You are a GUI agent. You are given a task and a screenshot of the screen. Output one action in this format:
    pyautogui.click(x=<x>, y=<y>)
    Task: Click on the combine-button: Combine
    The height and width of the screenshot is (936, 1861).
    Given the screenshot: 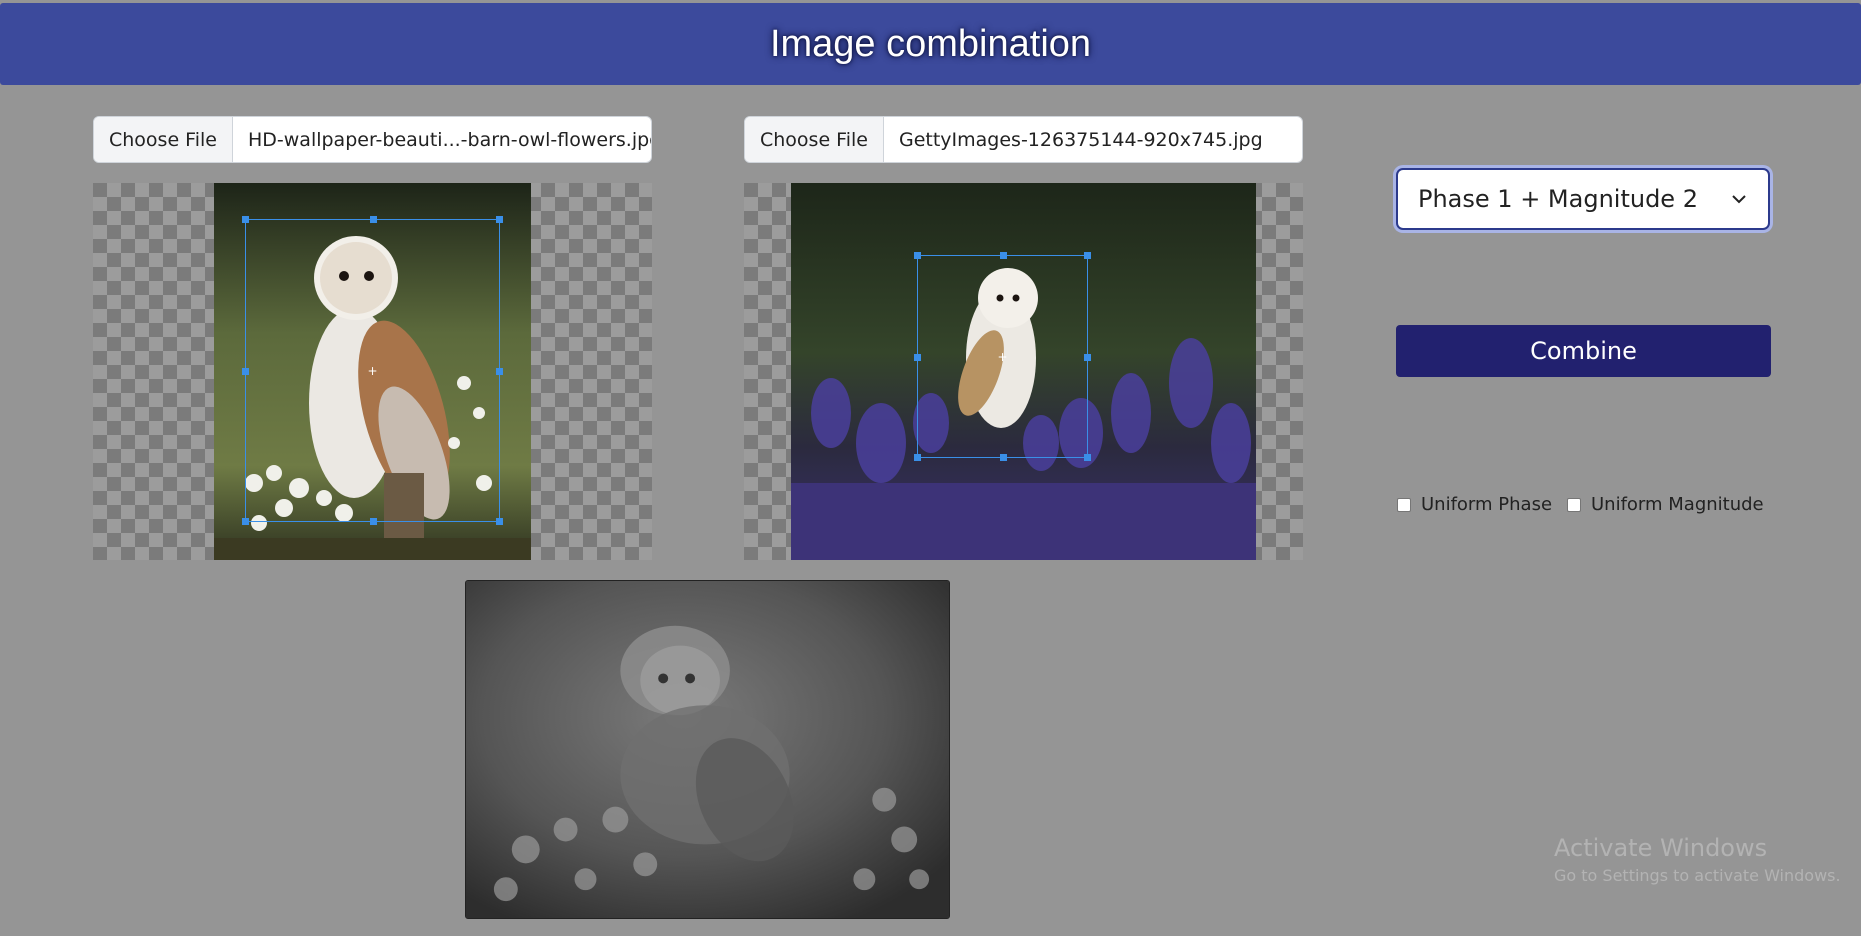 What is the action you would take?
    pyautogui.click(x=1583, y=351)
    